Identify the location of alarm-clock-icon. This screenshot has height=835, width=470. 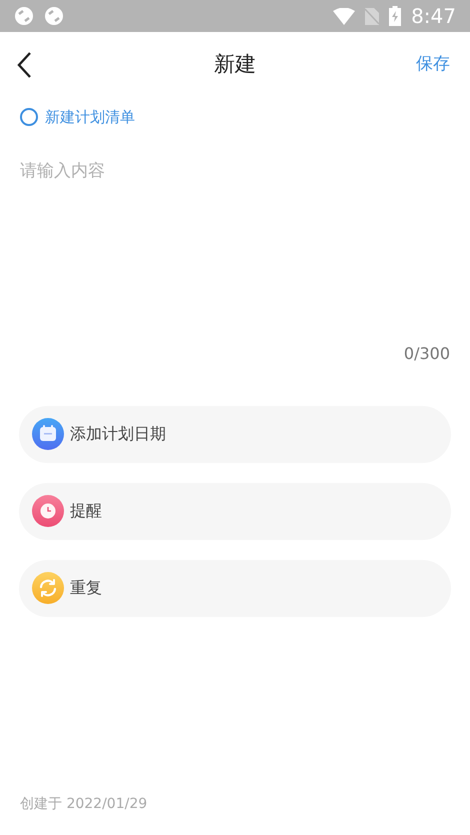
(48, 511).